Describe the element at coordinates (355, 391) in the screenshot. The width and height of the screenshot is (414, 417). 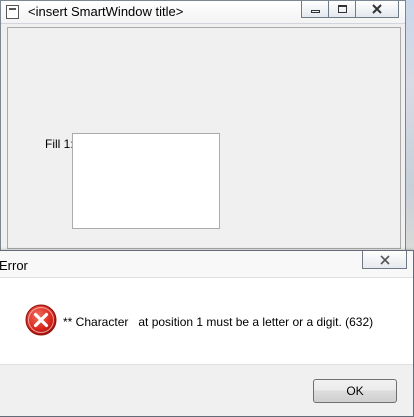
I see `ok-button: OK` at that location.